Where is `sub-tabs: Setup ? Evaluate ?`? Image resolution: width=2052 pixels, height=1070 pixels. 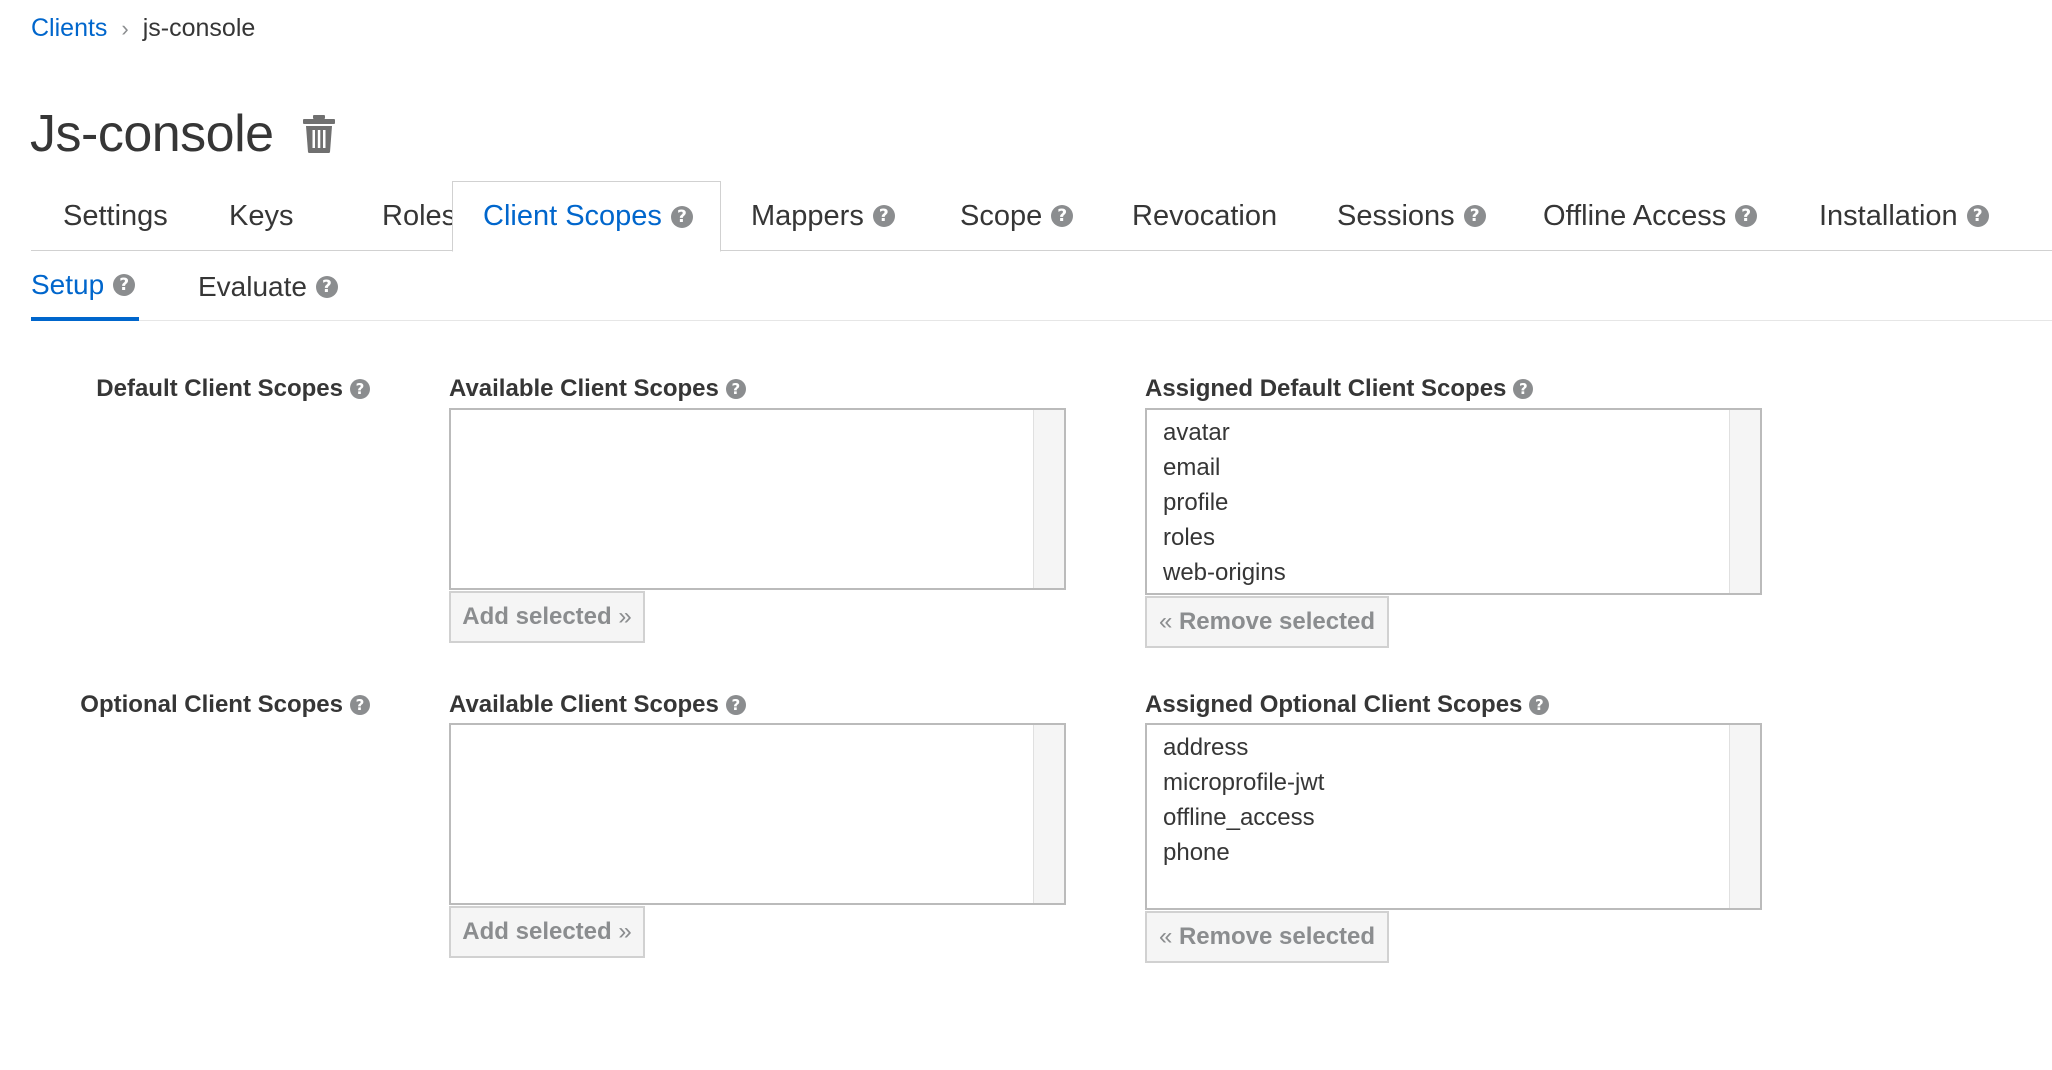
sub-tabs: Setup ? Evaluate ? is located at coordinates (1041, 286).